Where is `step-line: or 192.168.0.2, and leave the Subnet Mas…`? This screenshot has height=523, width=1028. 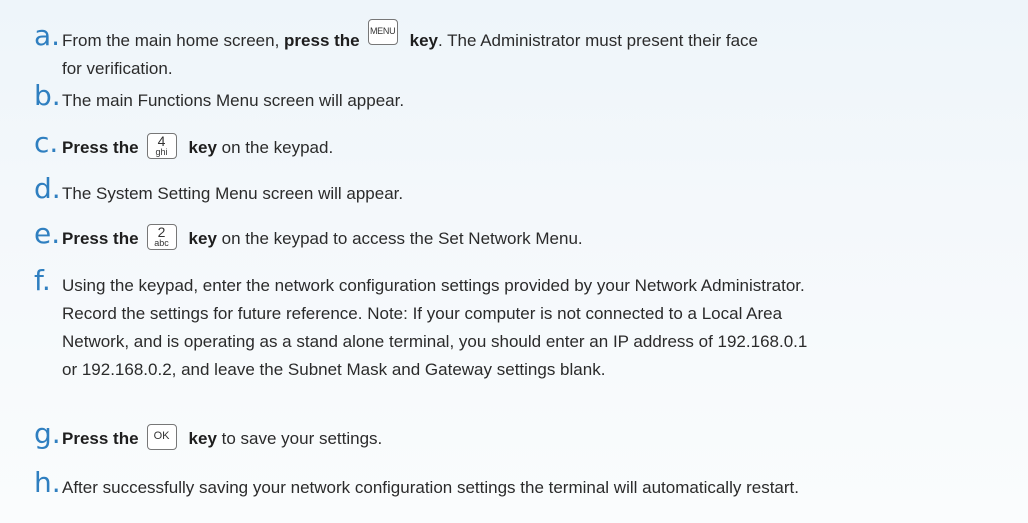
step-line: or 192.168.0.2, and leave the Subnet Mas… is located at coordinates (334, 369).